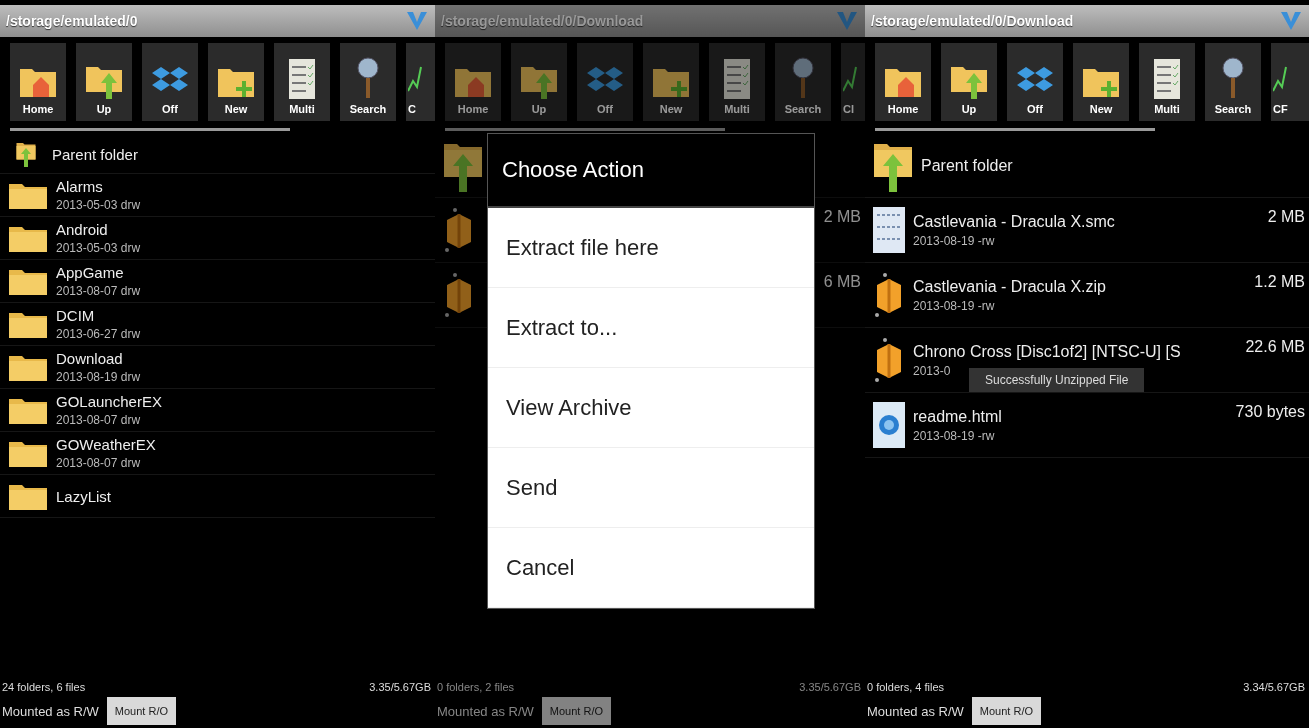 The image size is (1309, 728). What do you see at coordinates (99, 377) in the screenshot?
I see `file-details: 2013-08-19 drw` at bounding box center [99, 377].